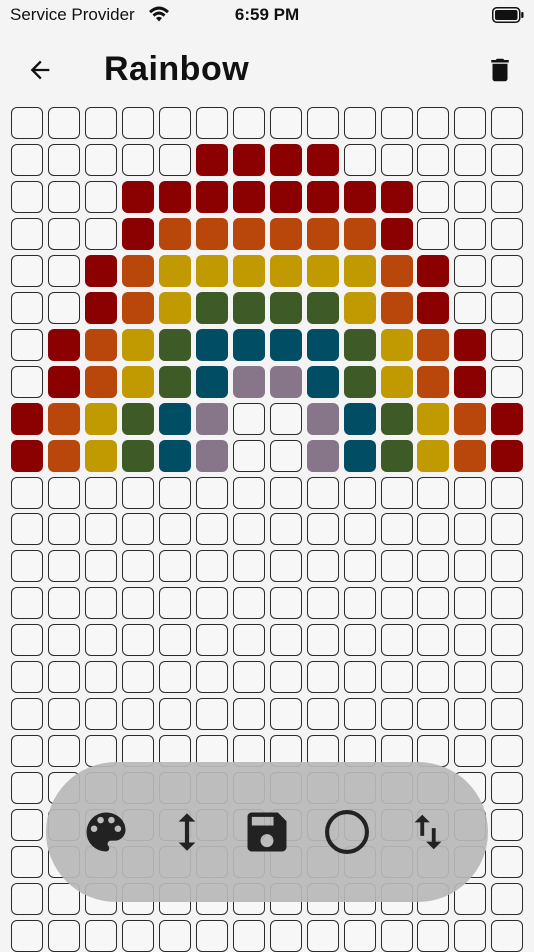  What do you see at coordinates (106, 832) in the screenshot?
I see `palette-button` at bounding box center [106, 832].